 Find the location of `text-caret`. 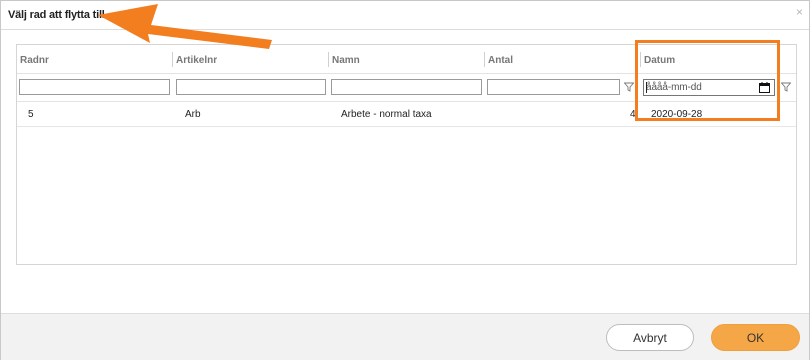

text-caret is located at coordinates (646, 87).